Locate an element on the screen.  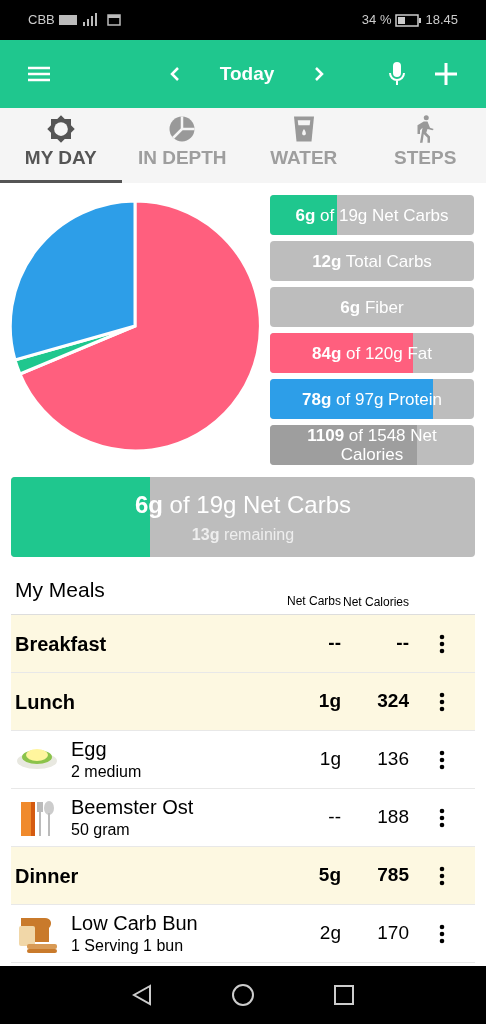
net-calories-value: 324 is located at coordinates (392, 701).